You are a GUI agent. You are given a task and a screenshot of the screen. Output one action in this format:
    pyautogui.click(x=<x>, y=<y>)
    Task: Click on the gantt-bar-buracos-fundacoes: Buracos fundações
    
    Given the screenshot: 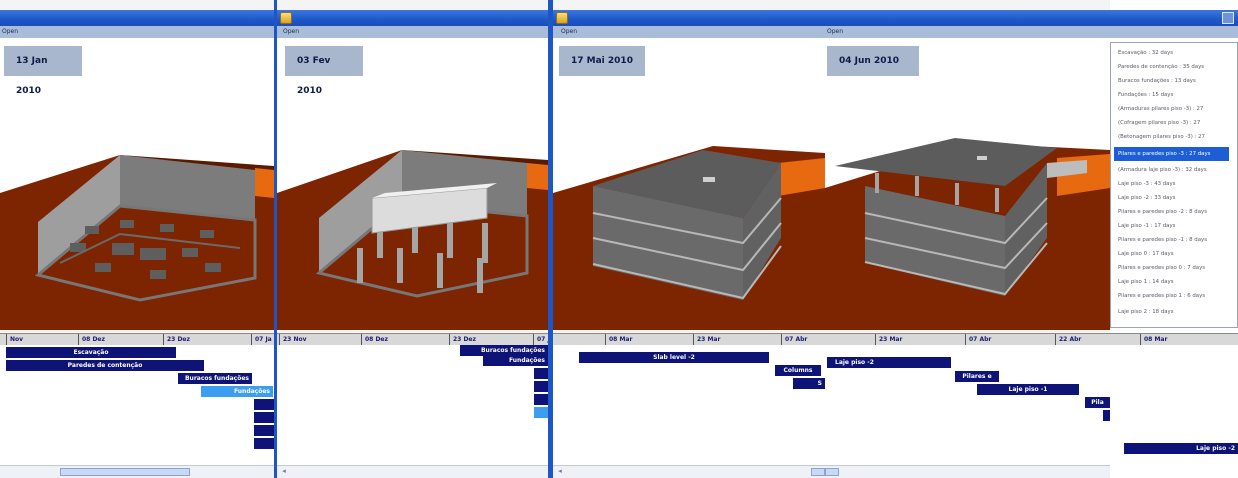 What is the action you would take?
    pyautogui.click(x=215, y=378)
    